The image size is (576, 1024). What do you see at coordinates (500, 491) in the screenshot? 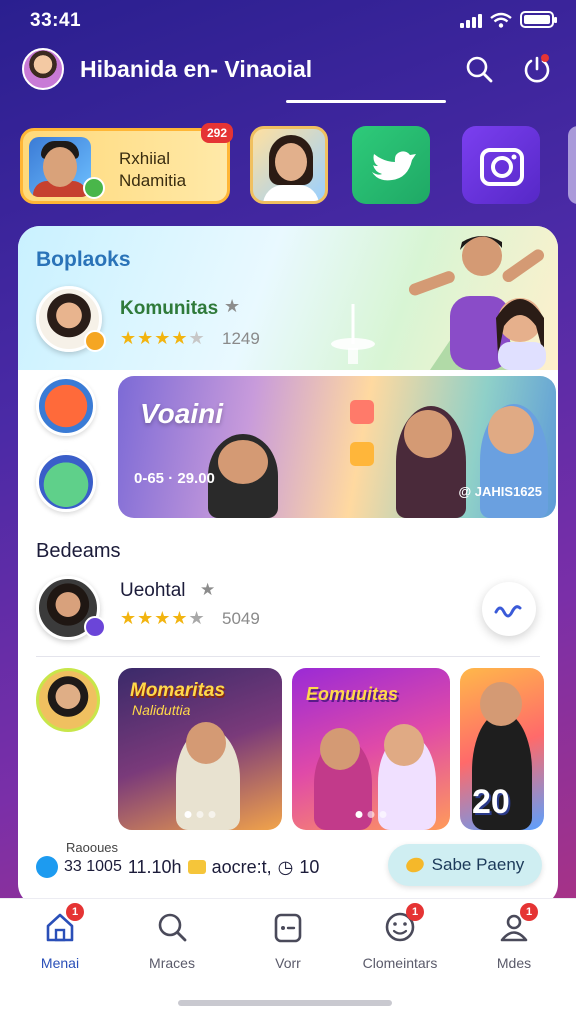
I see `banner-right-text: @ JAHIS1625` at bounding box center [500, 491].